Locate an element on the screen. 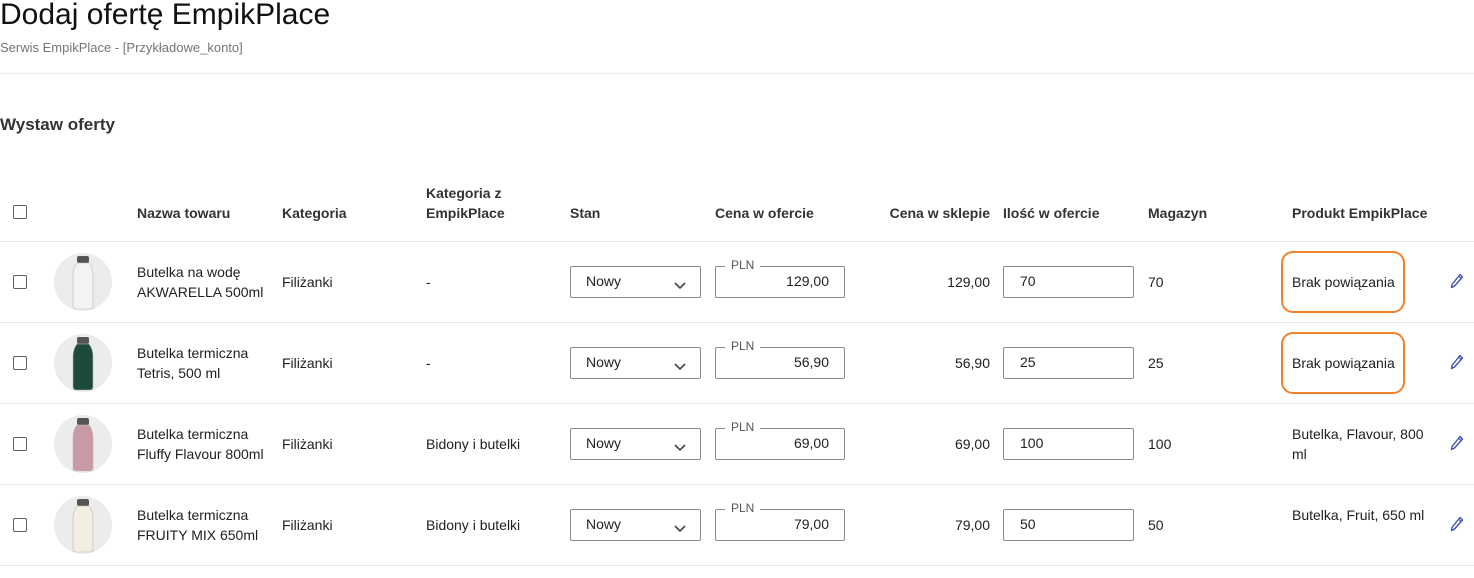  quantity-value: 50 is located at coordinates (1028, 524).